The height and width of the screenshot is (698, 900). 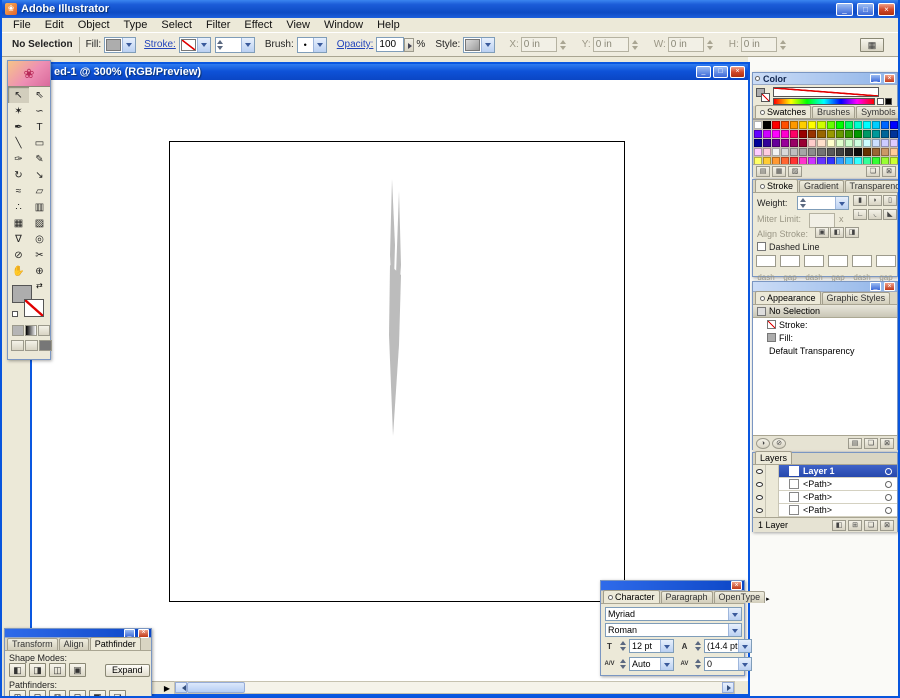 What do you see at coordinates (872, 44) in the screenshot?
I see `palette-well-icon: ▦` at bounding box center [872, 44].